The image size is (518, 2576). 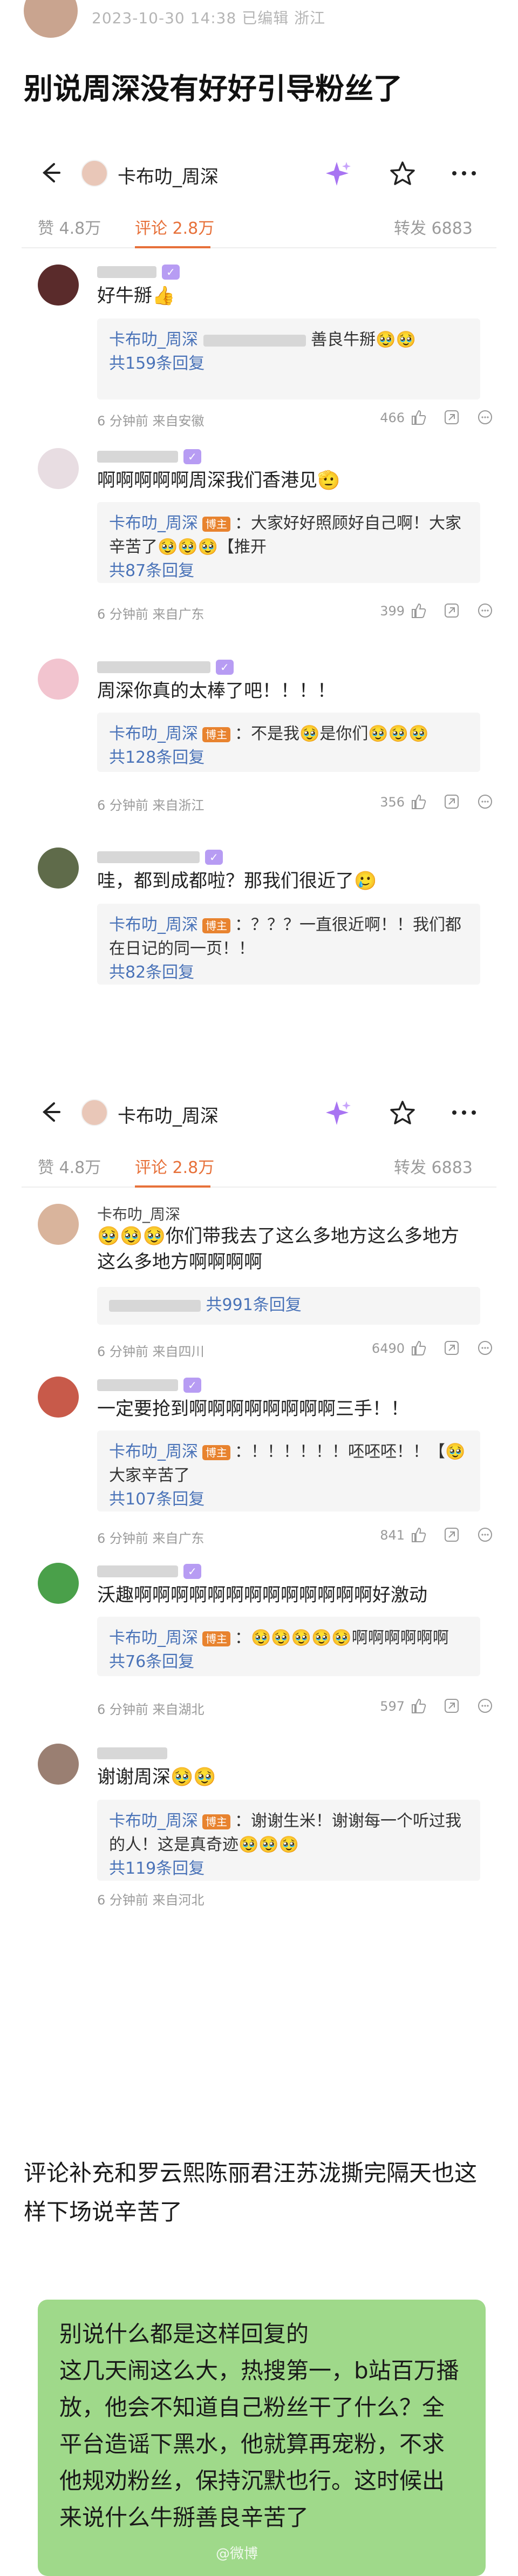 I want to click on like-count: 466, so click(x=392, y=418).